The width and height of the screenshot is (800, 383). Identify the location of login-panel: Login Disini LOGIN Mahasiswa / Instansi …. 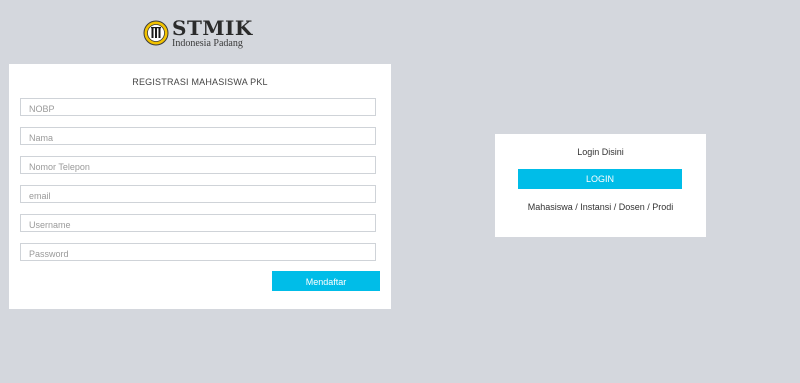
(600, 185).